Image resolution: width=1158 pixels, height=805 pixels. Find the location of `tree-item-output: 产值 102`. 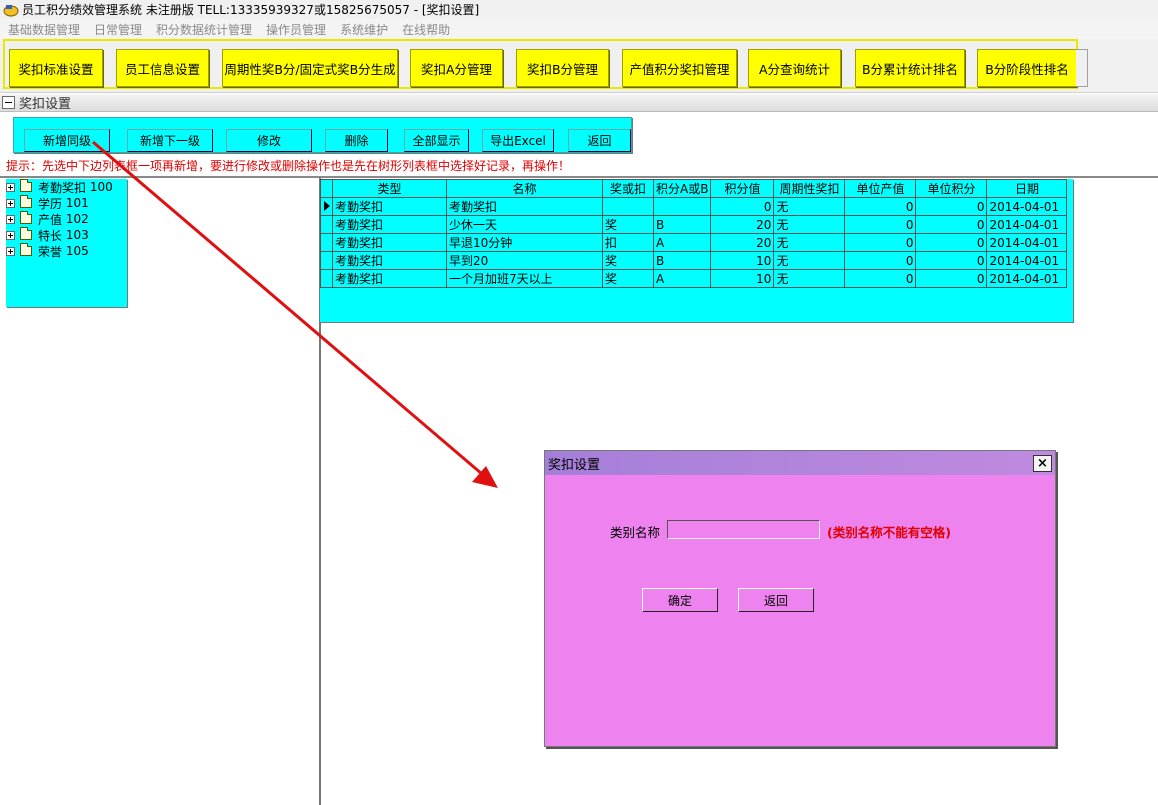

tree-item-output: 产值 102 is located at coordinates (66, 219).